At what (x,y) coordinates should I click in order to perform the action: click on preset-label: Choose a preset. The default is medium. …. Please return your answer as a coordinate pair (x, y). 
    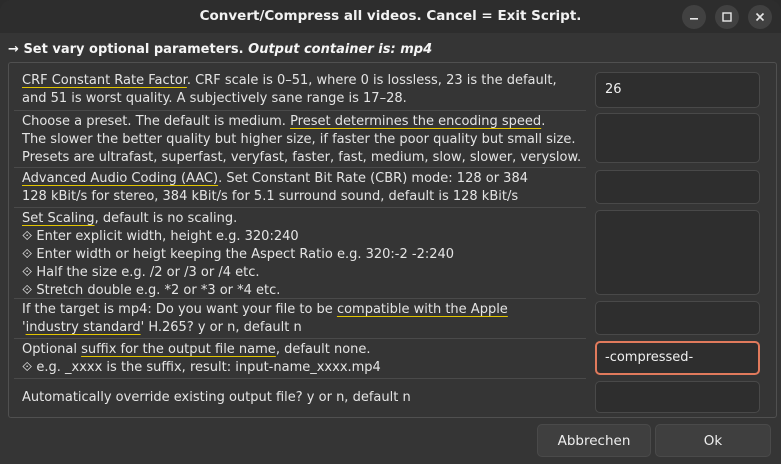
    Looking at the image, I should click on (301, 140).